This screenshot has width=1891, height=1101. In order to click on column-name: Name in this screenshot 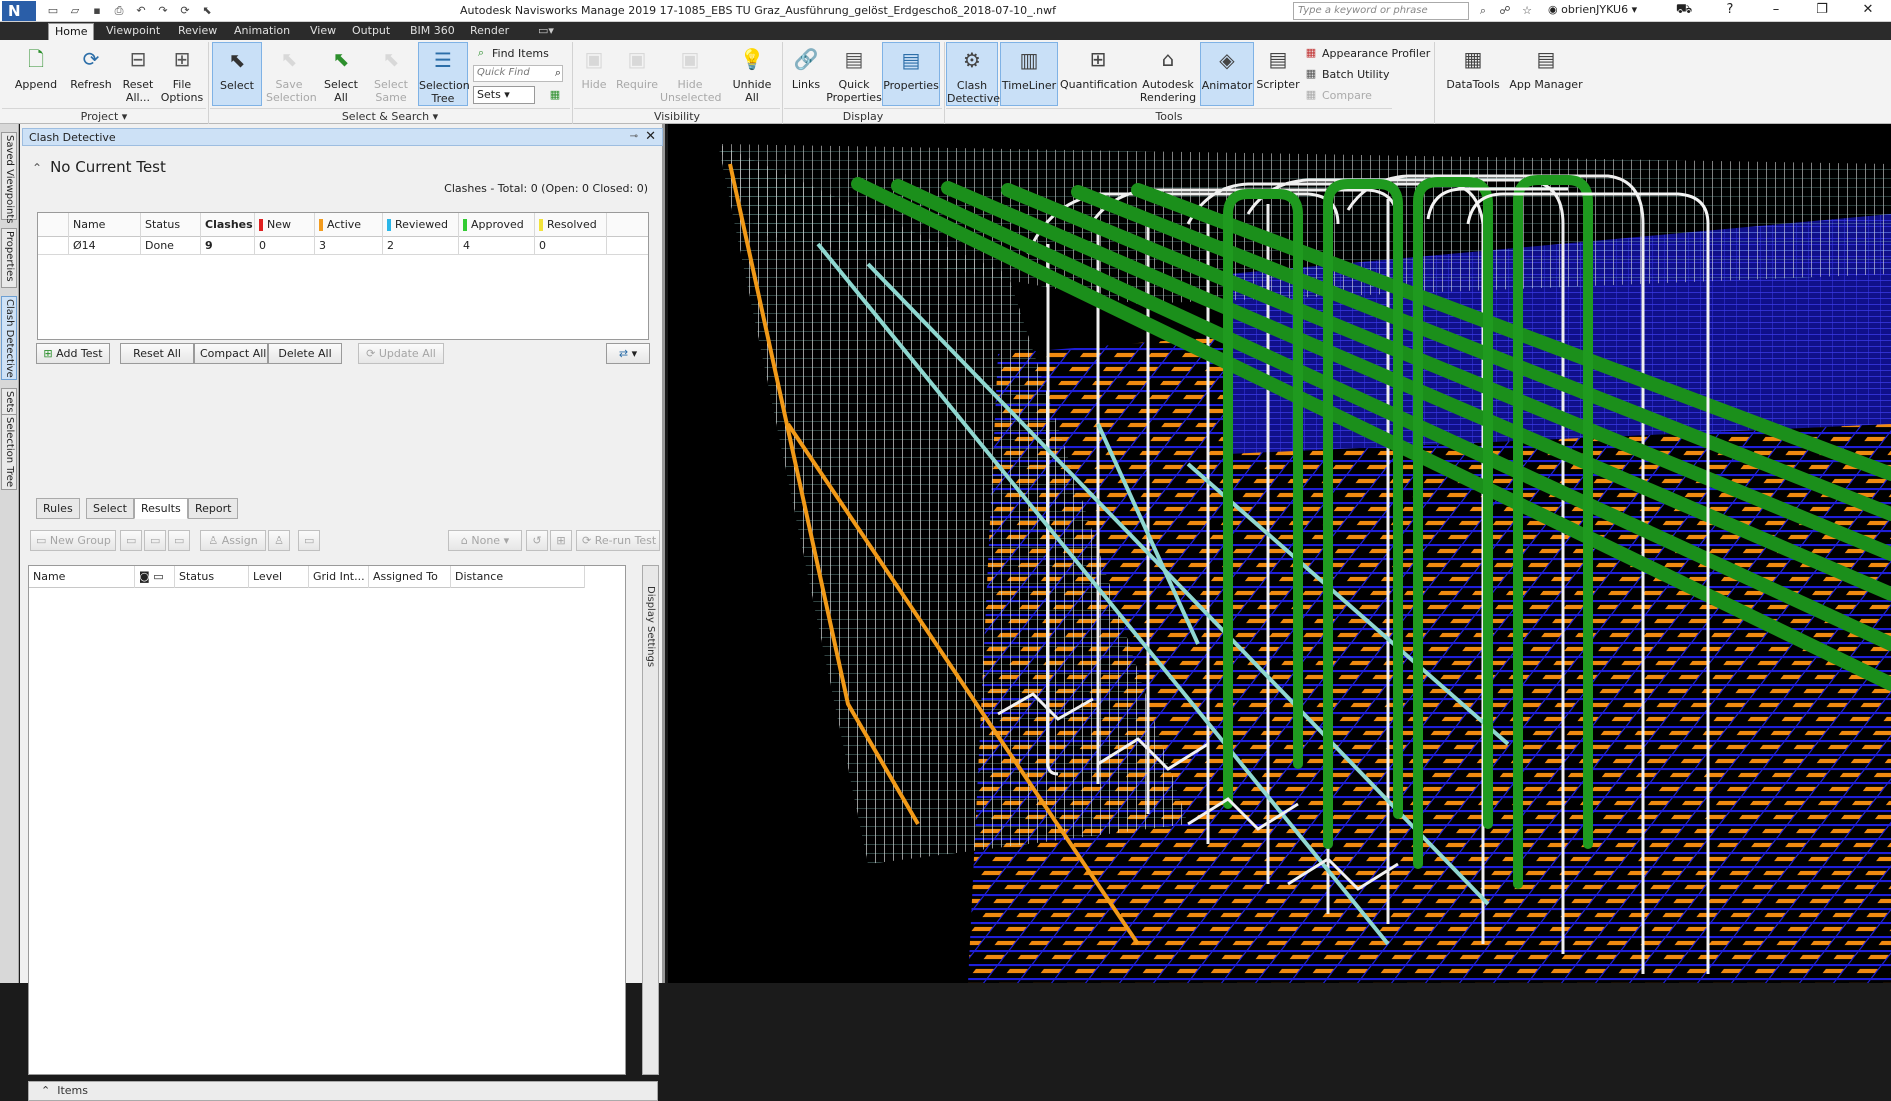, I will do `click(104, 225)`.